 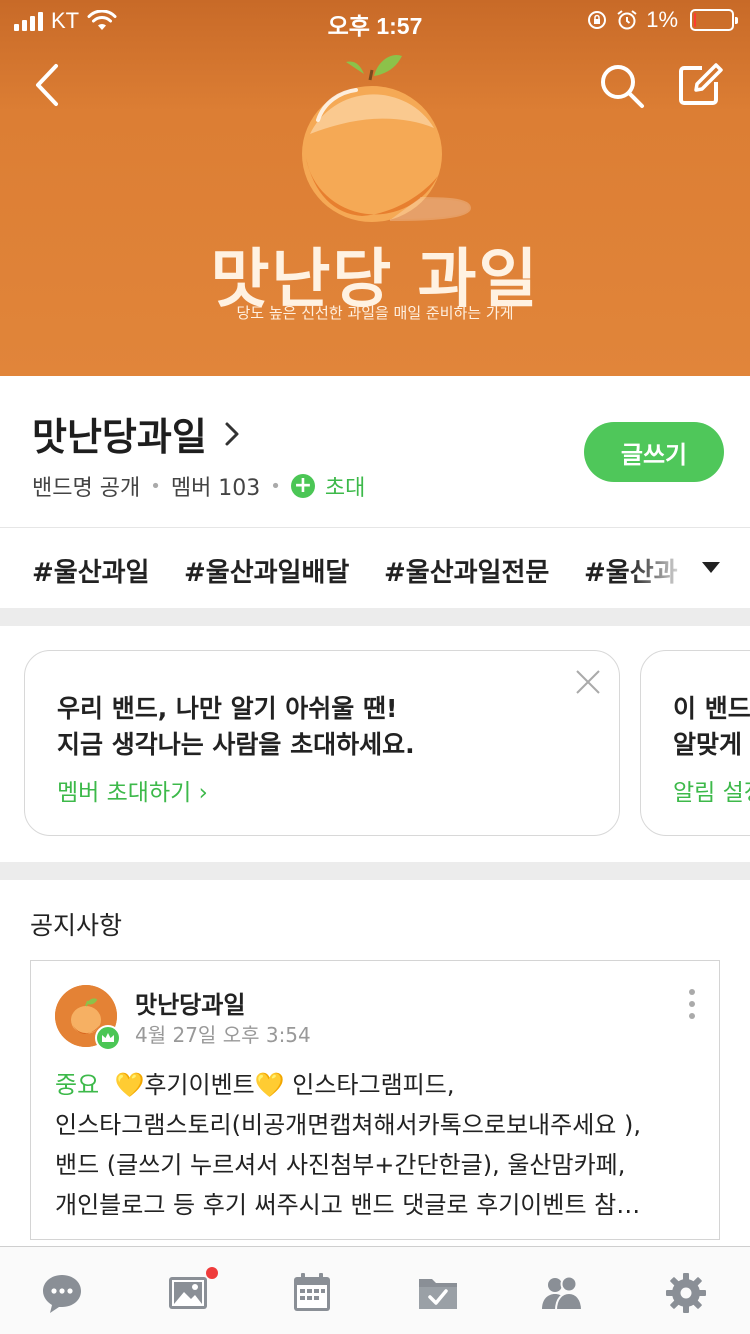 I want to click on band-name-link: 맛난당과일, so click(x=137, y=433).